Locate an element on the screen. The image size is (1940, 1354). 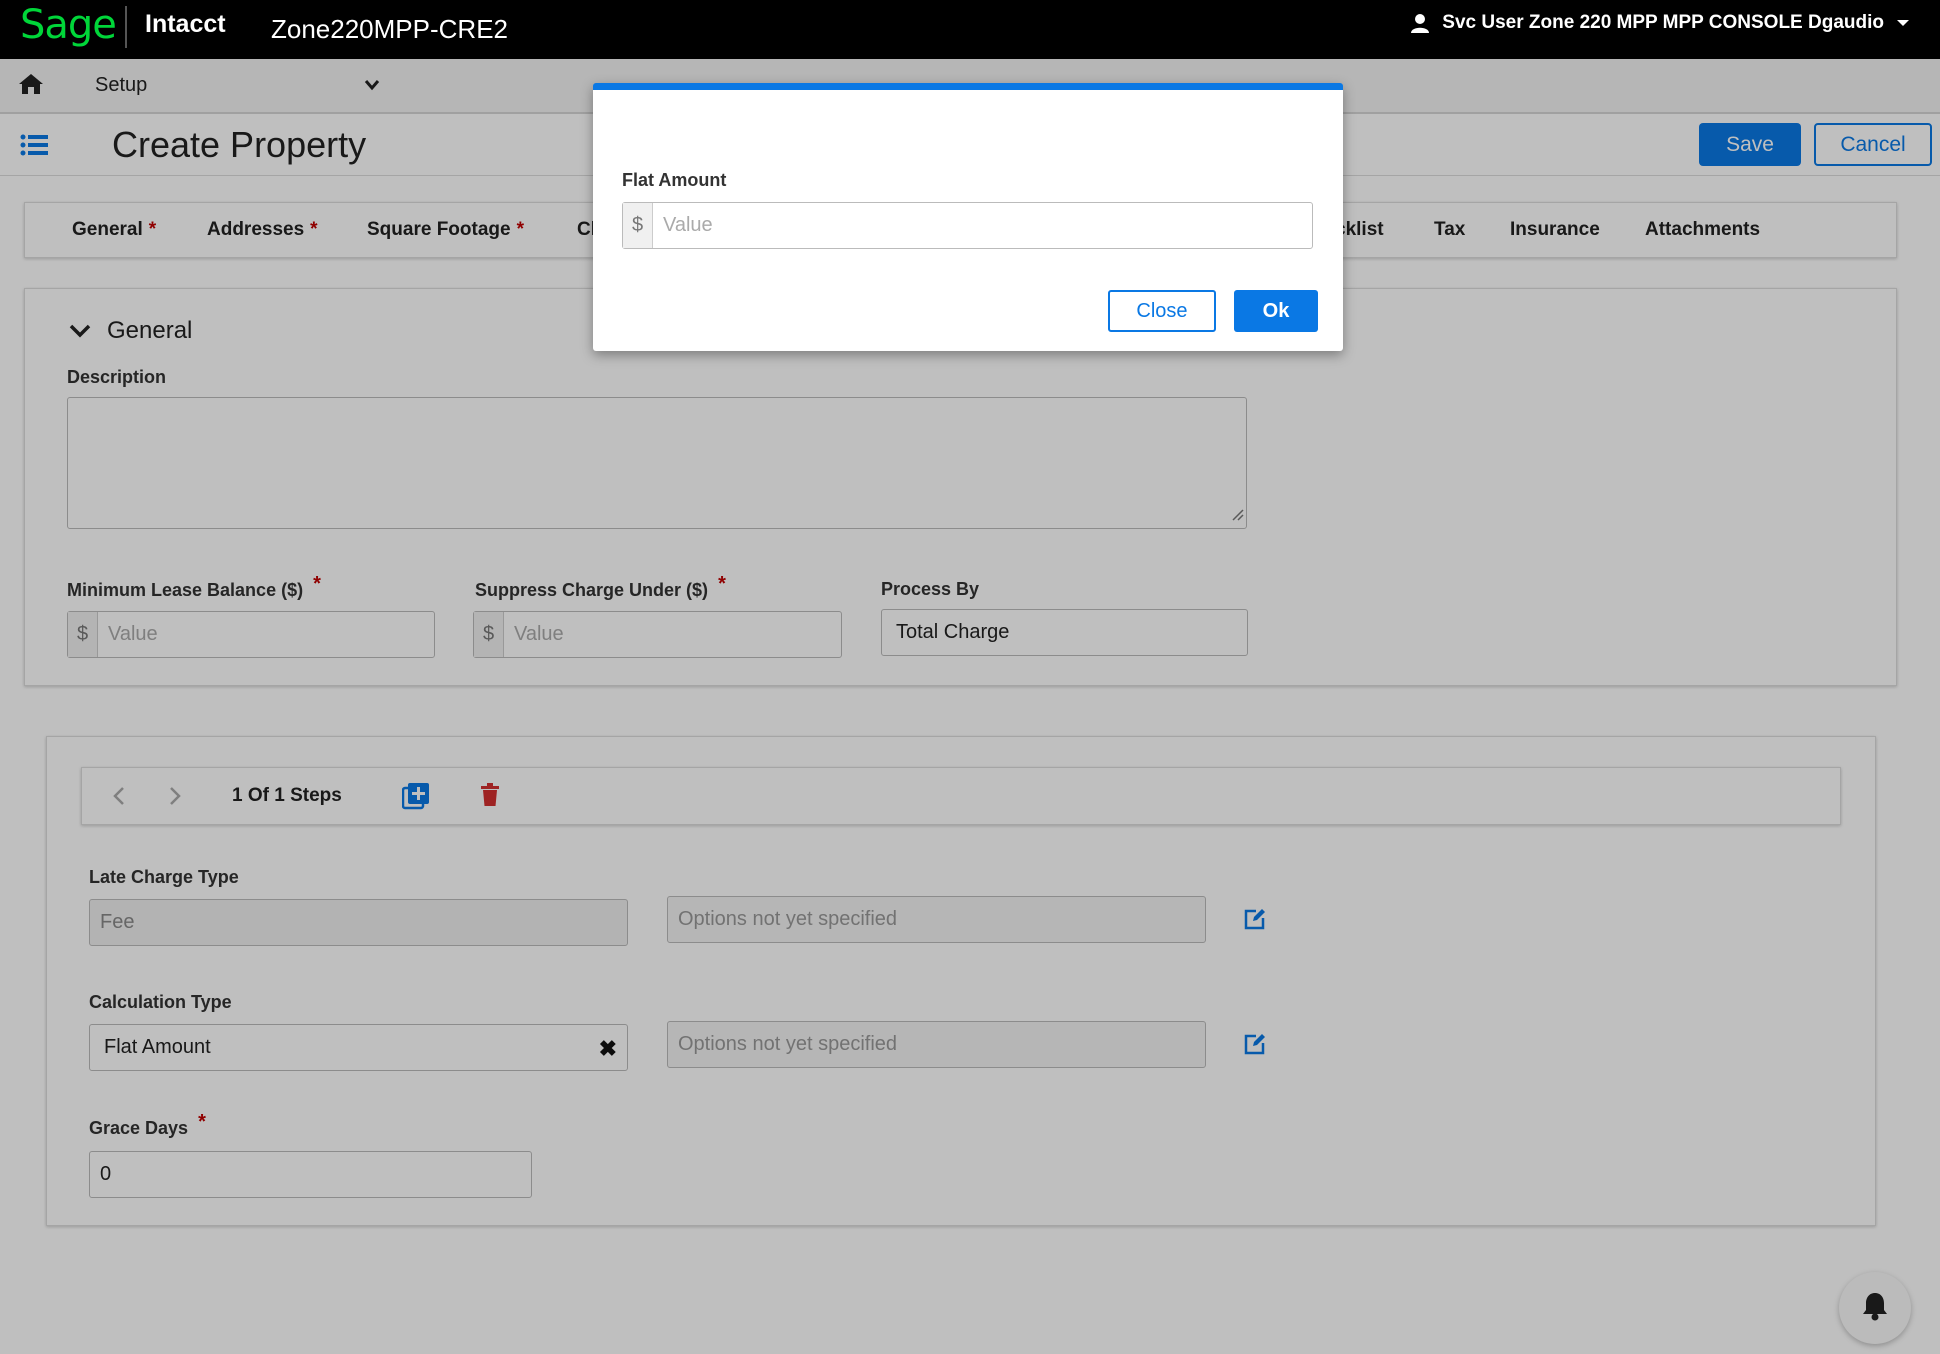
flat-amount-input: $ Value is located at coordinates (967, 225).